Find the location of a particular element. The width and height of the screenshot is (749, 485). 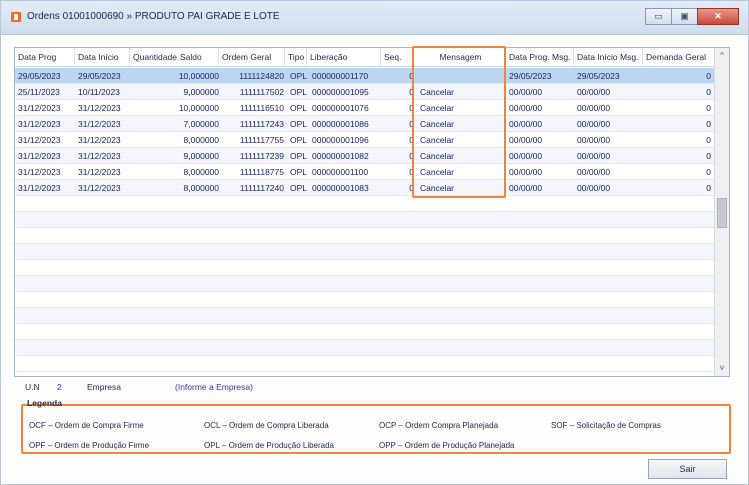

scroll-thumb is located at coordinates (722, 213).